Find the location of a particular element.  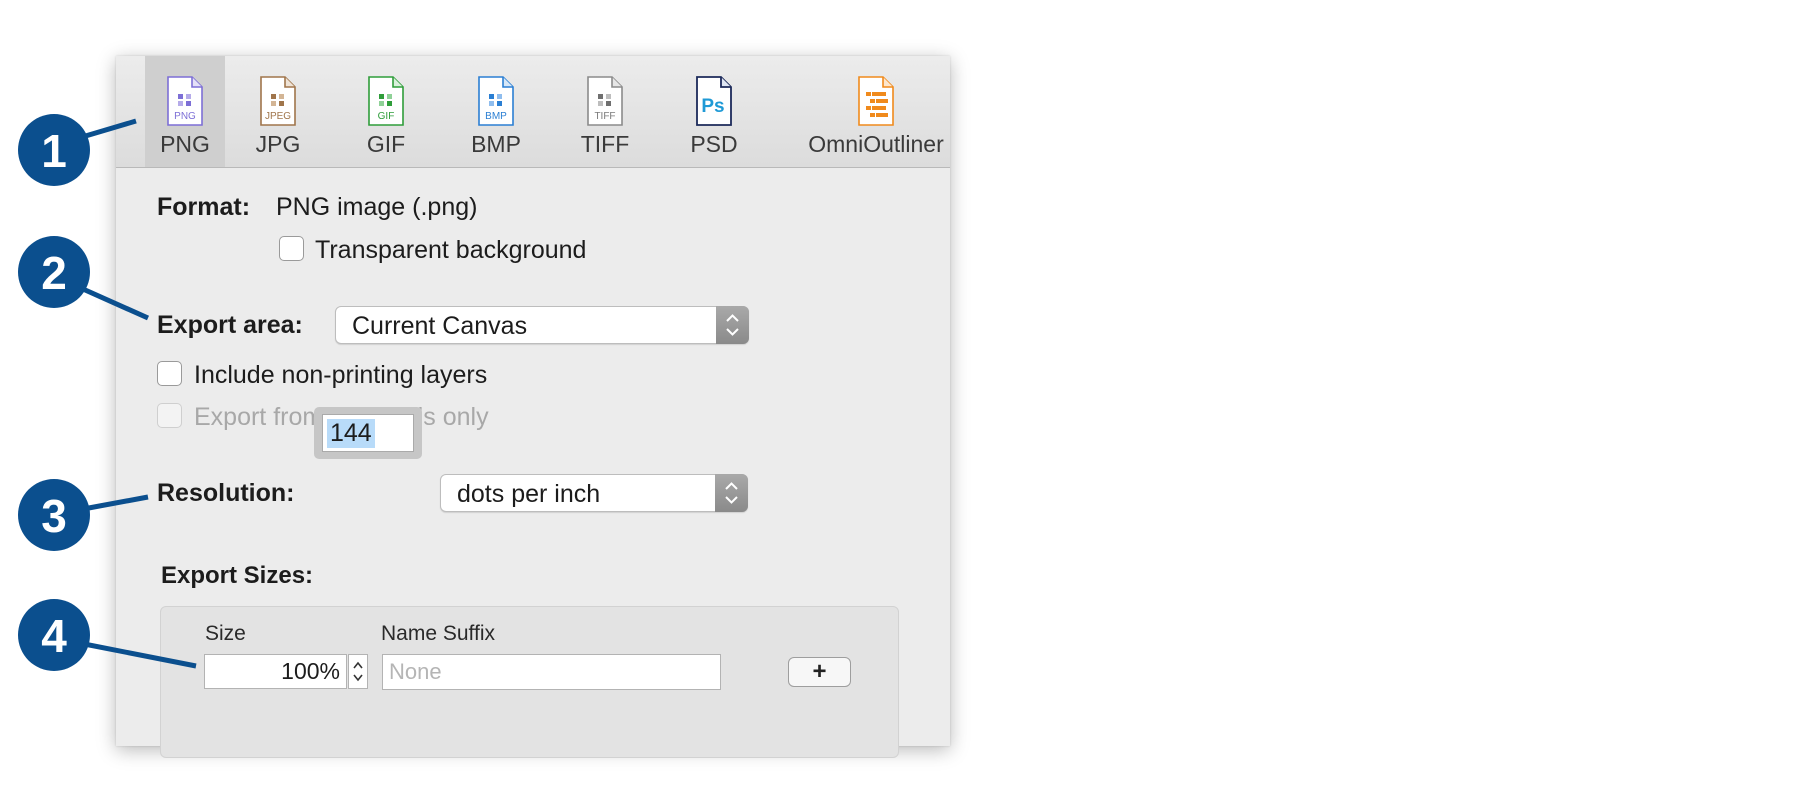

svg-text: 4 is located at coordinates (54, 636).